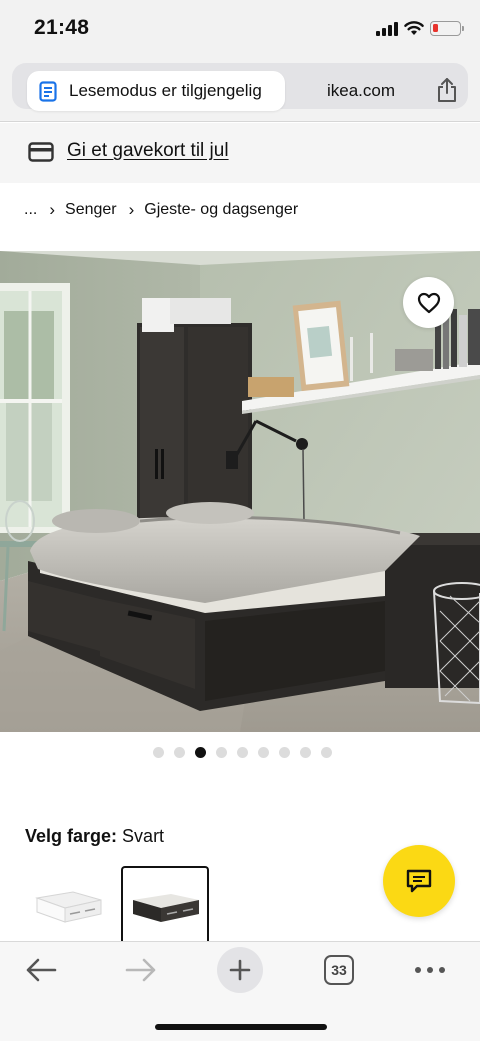  I want to click on back-arrow-icon, so click(41, 970).